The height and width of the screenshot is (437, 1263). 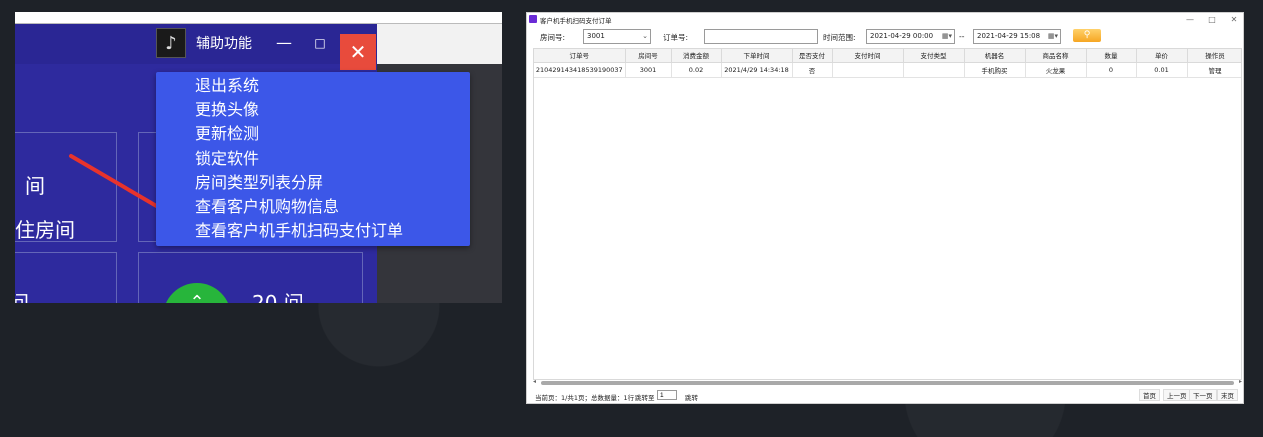 I want to click on column-header: 单价, so click(x=1162, y=56).